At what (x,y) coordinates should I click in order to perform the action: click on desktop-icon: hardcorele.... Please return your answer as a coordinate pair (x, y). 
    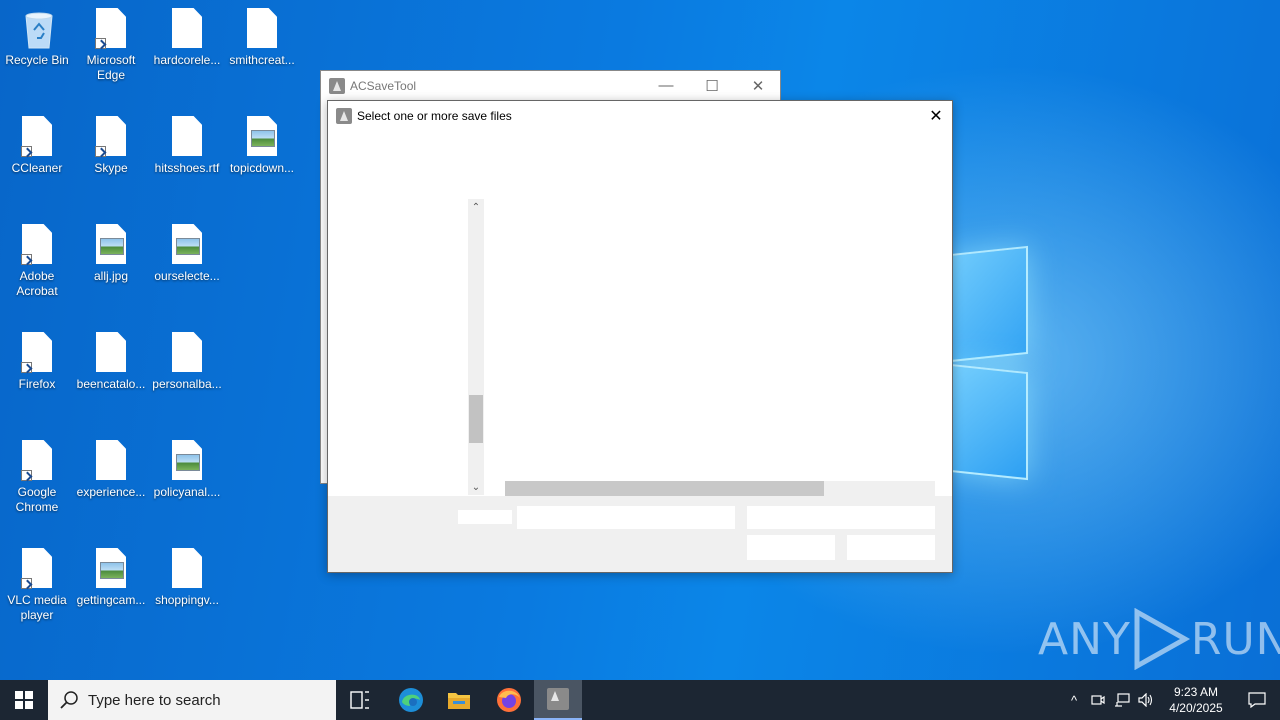
    Looking at the image, I should click on (187, 38).